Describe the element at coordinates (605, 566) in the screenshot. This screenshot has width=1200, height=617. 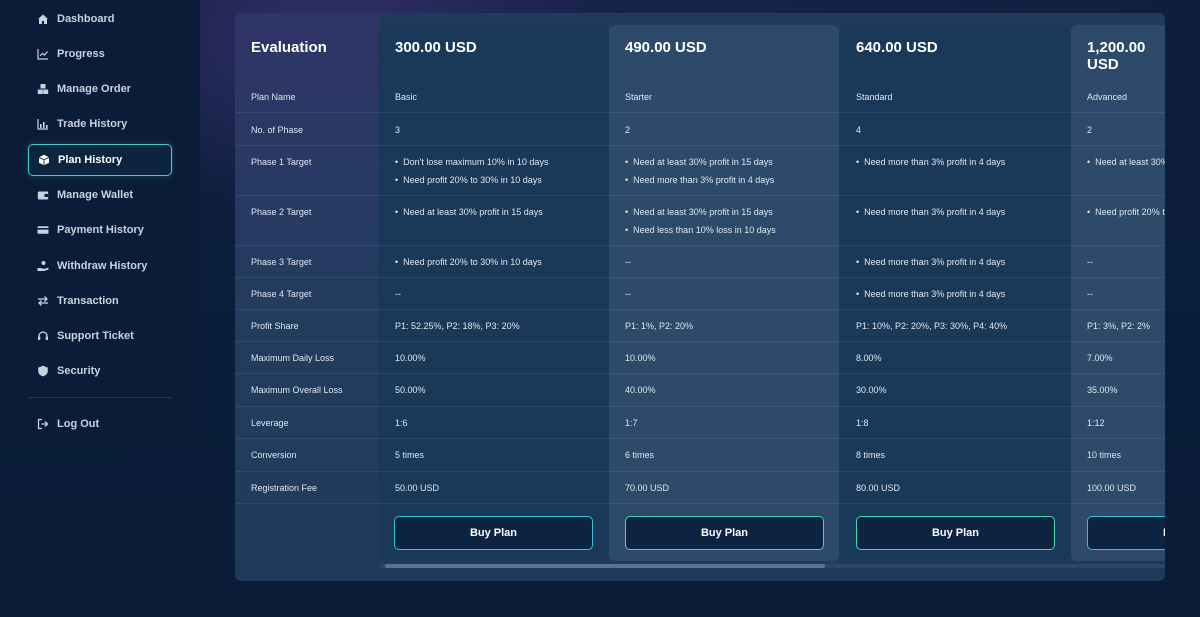
I see `scrollbar-thumb` at that location.